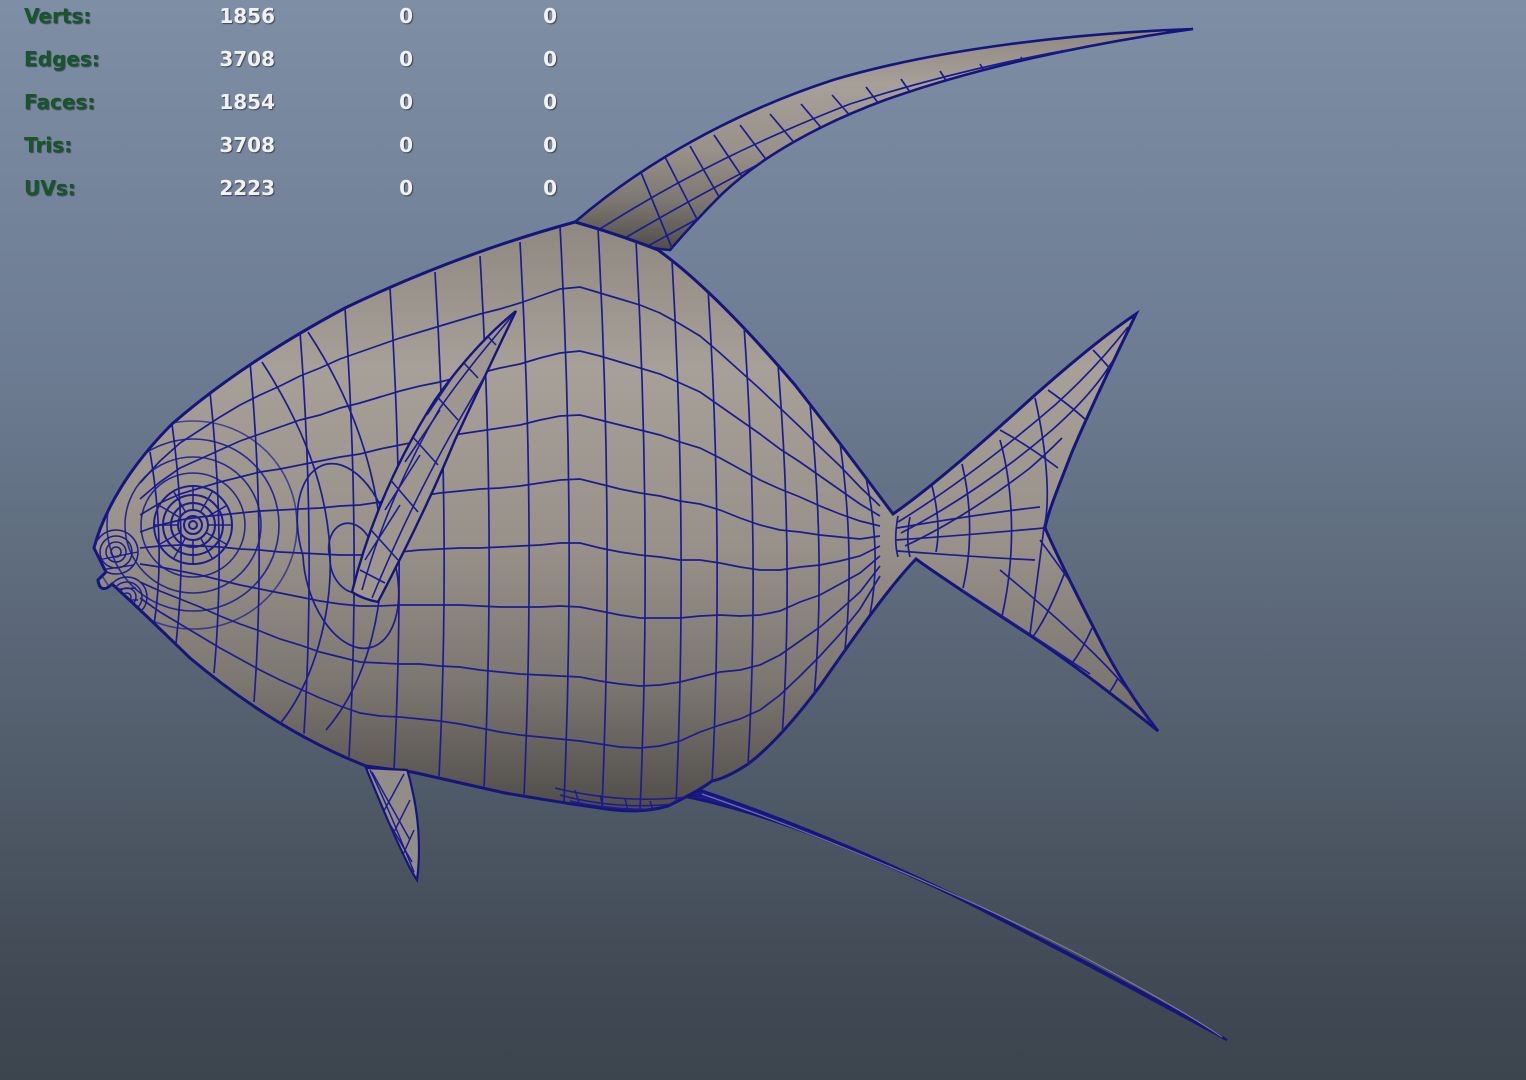 Image resolution: width=1526 pixels, height=1080 pixels. Describe the element at coordinates (884, 139) in the screenshot. I see `dorsal-fin-streamer` at that location.